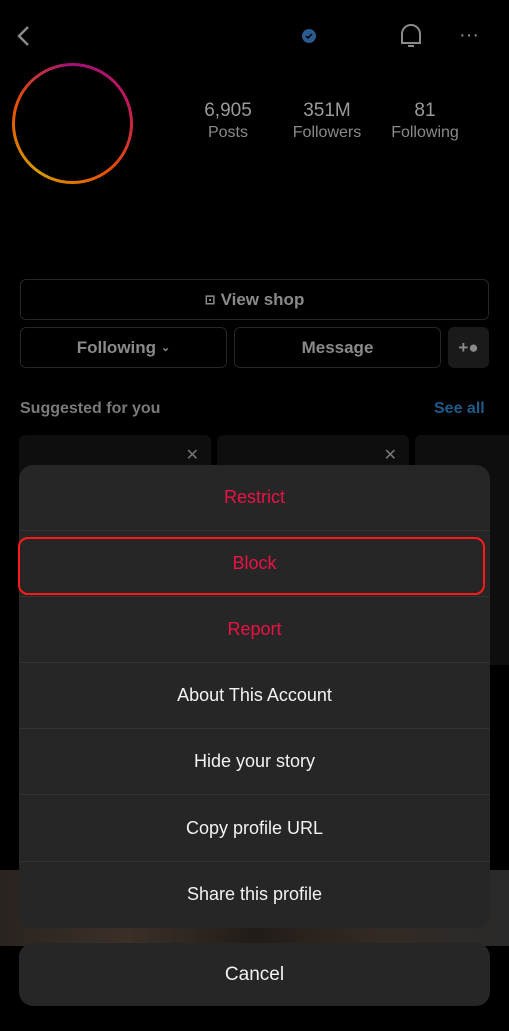 The image size is (509, 1031). I want to click on shopping-bag-icon: ⊡, so click(210, 299).